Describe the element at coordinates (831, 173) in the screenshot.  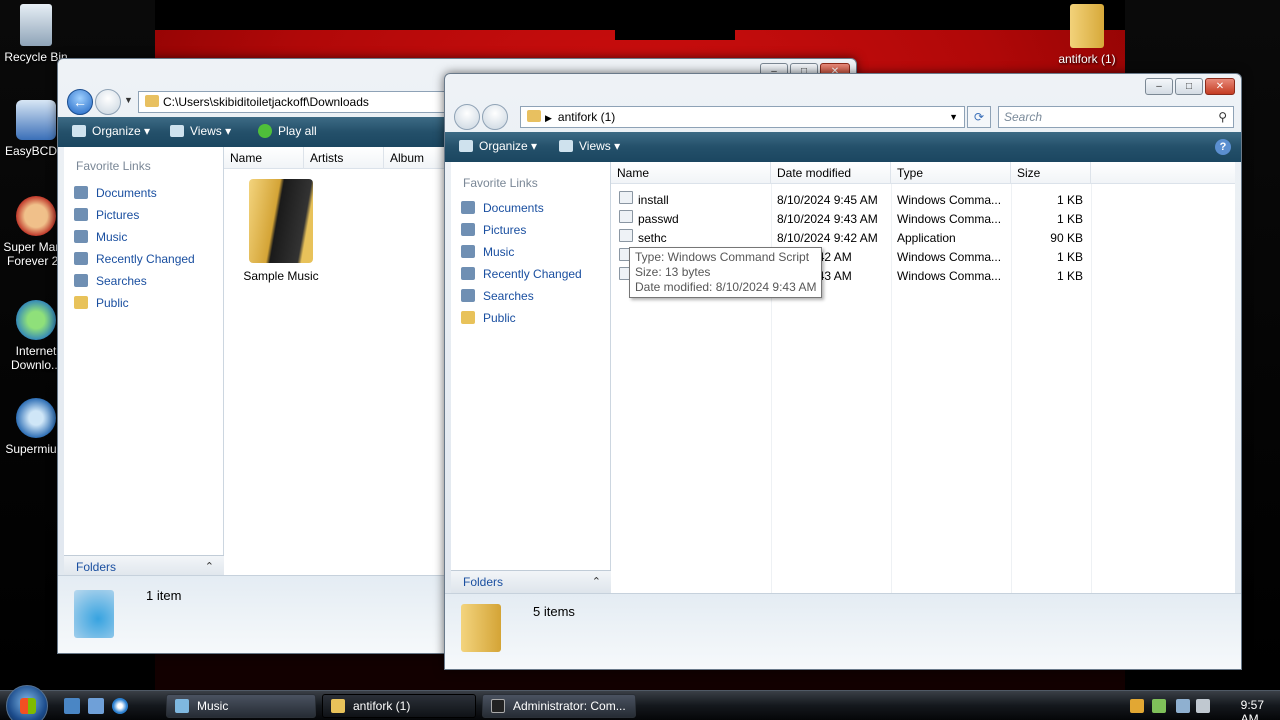
I see `column-date-modified: Date modified` at that location.